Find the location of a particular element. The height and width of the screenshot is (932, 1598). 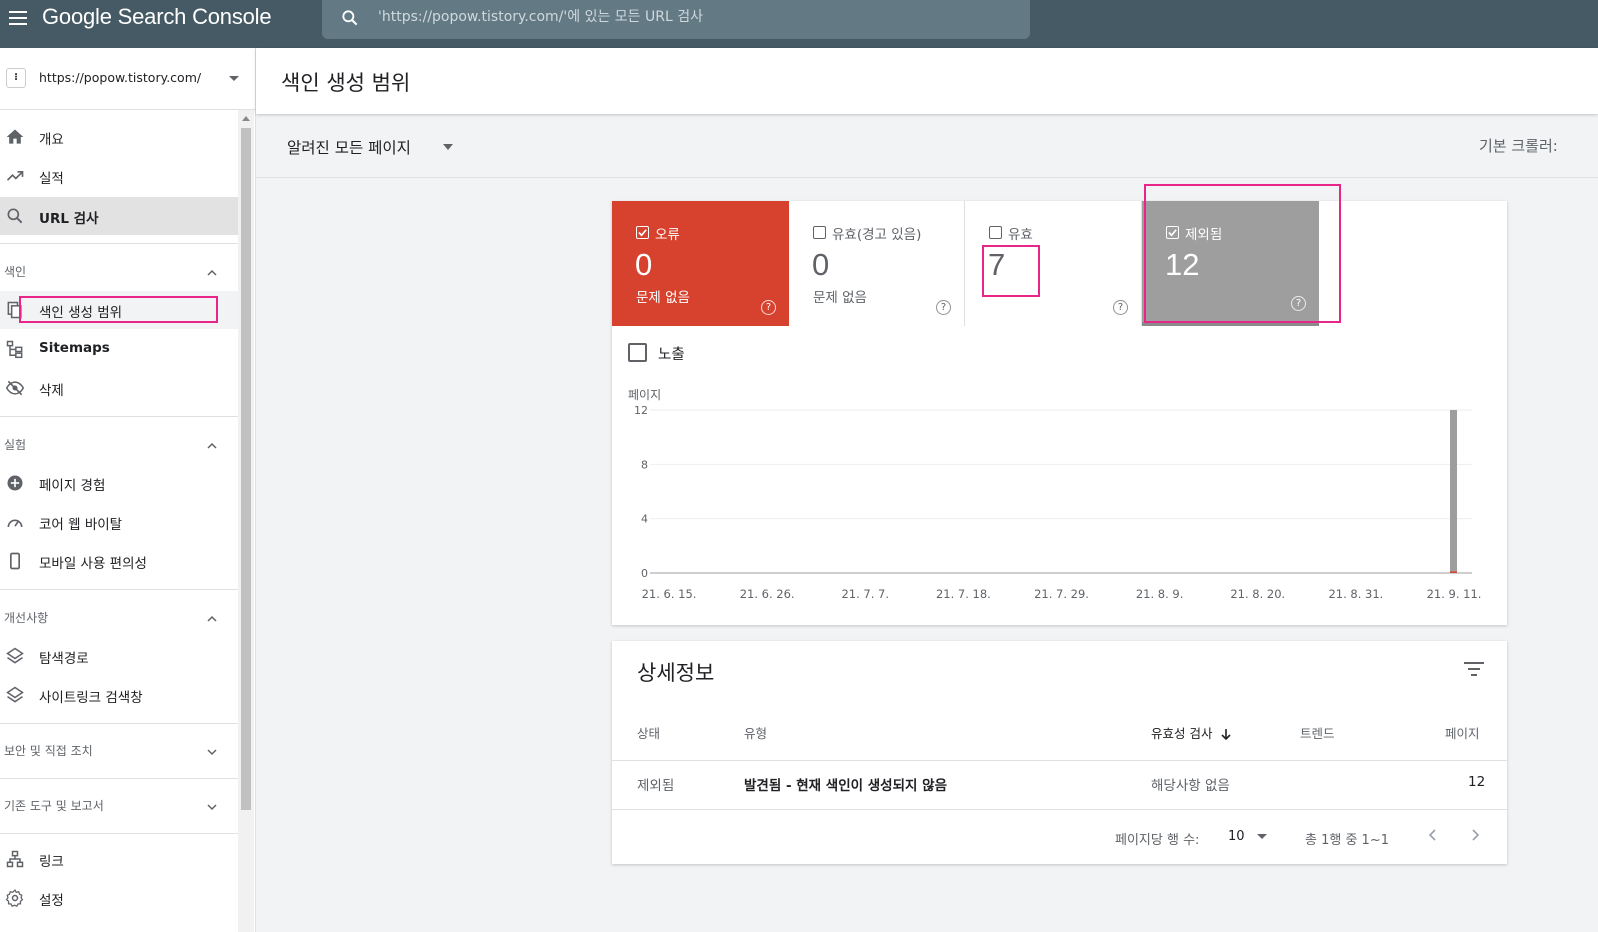

sidebar-item-removals: 삭제 is located at coordinates (119, 388).